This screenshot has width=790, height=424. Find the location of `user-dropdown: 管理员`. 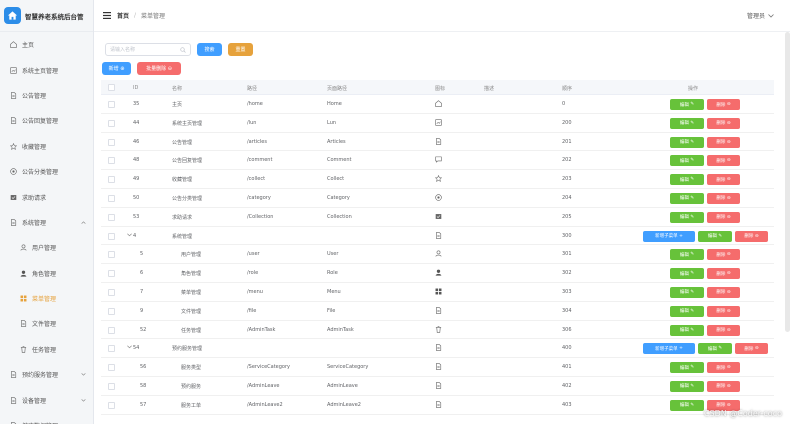

user-dropdown: 管理员 is located at coordinates (760, 15).